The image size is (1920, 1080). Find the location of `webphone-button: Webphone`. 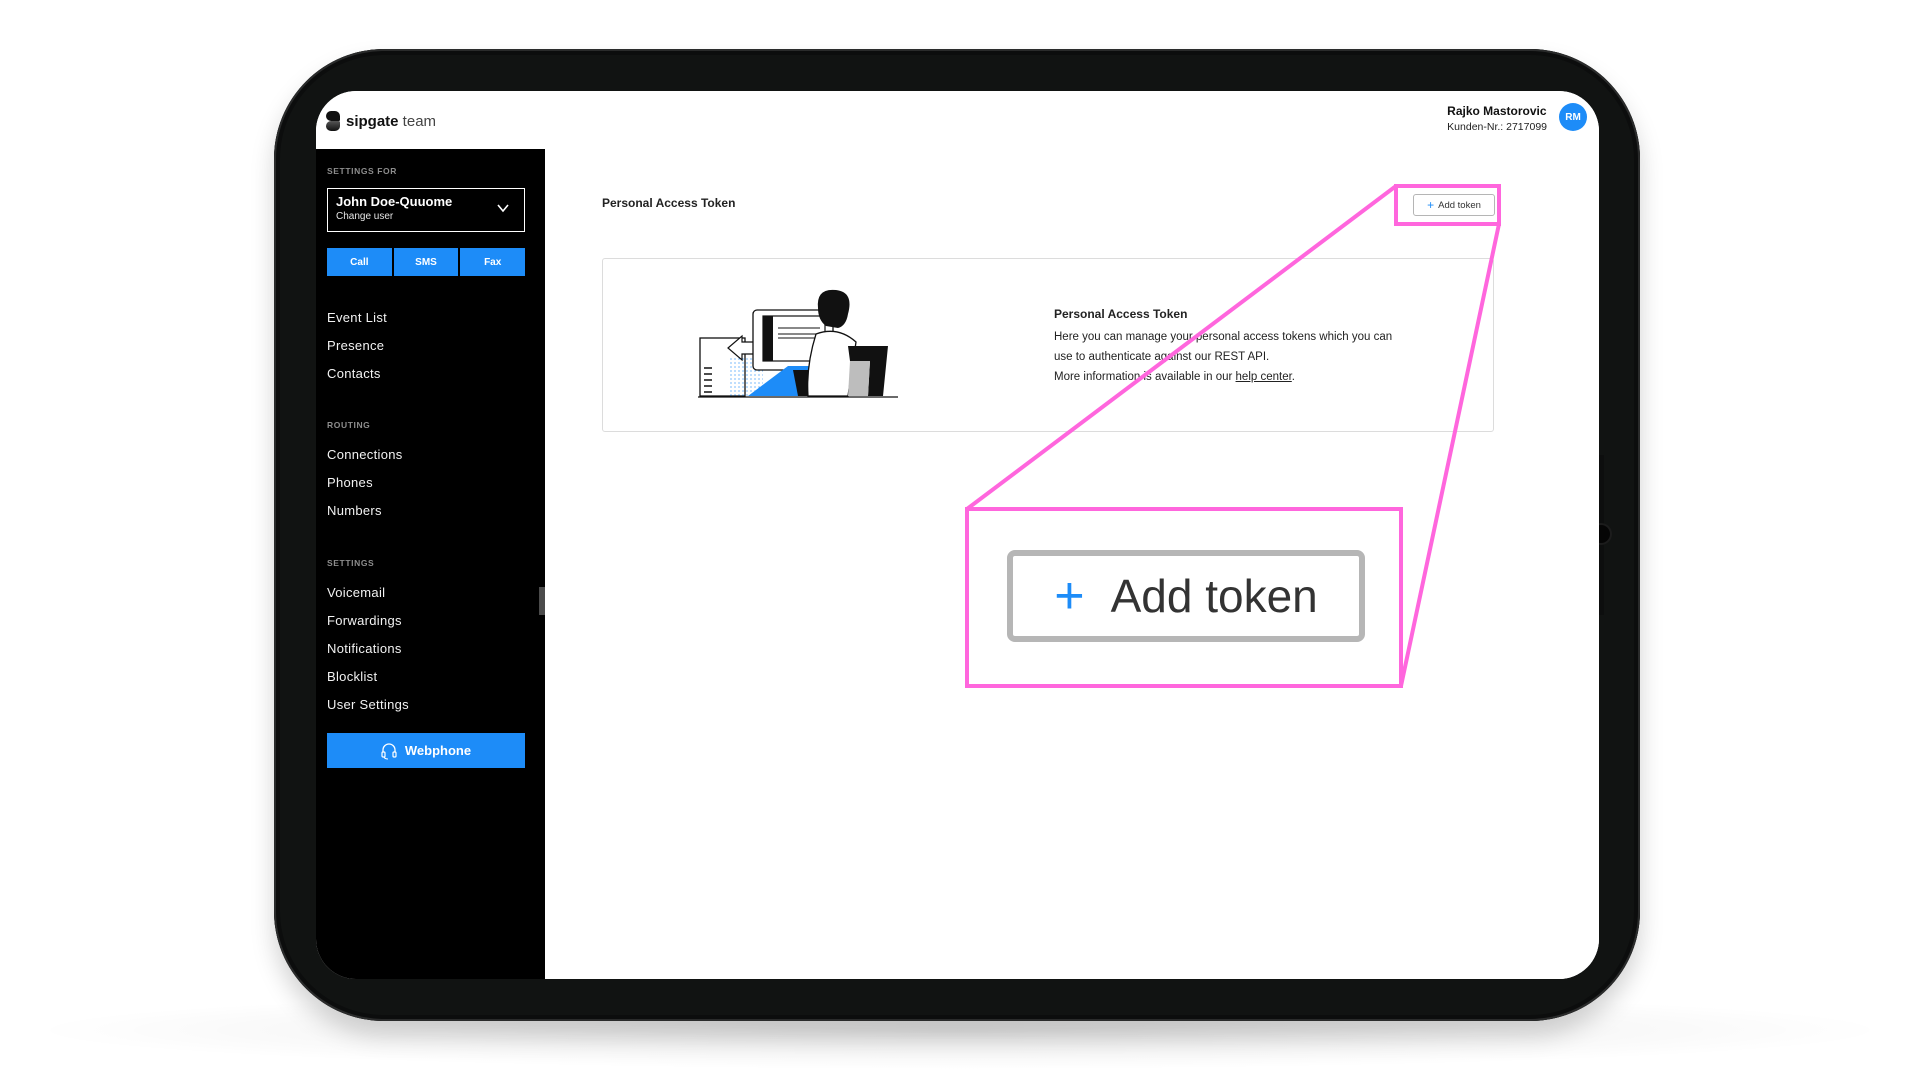

webphone-button: Webphone is located at coordinates (426, 750).